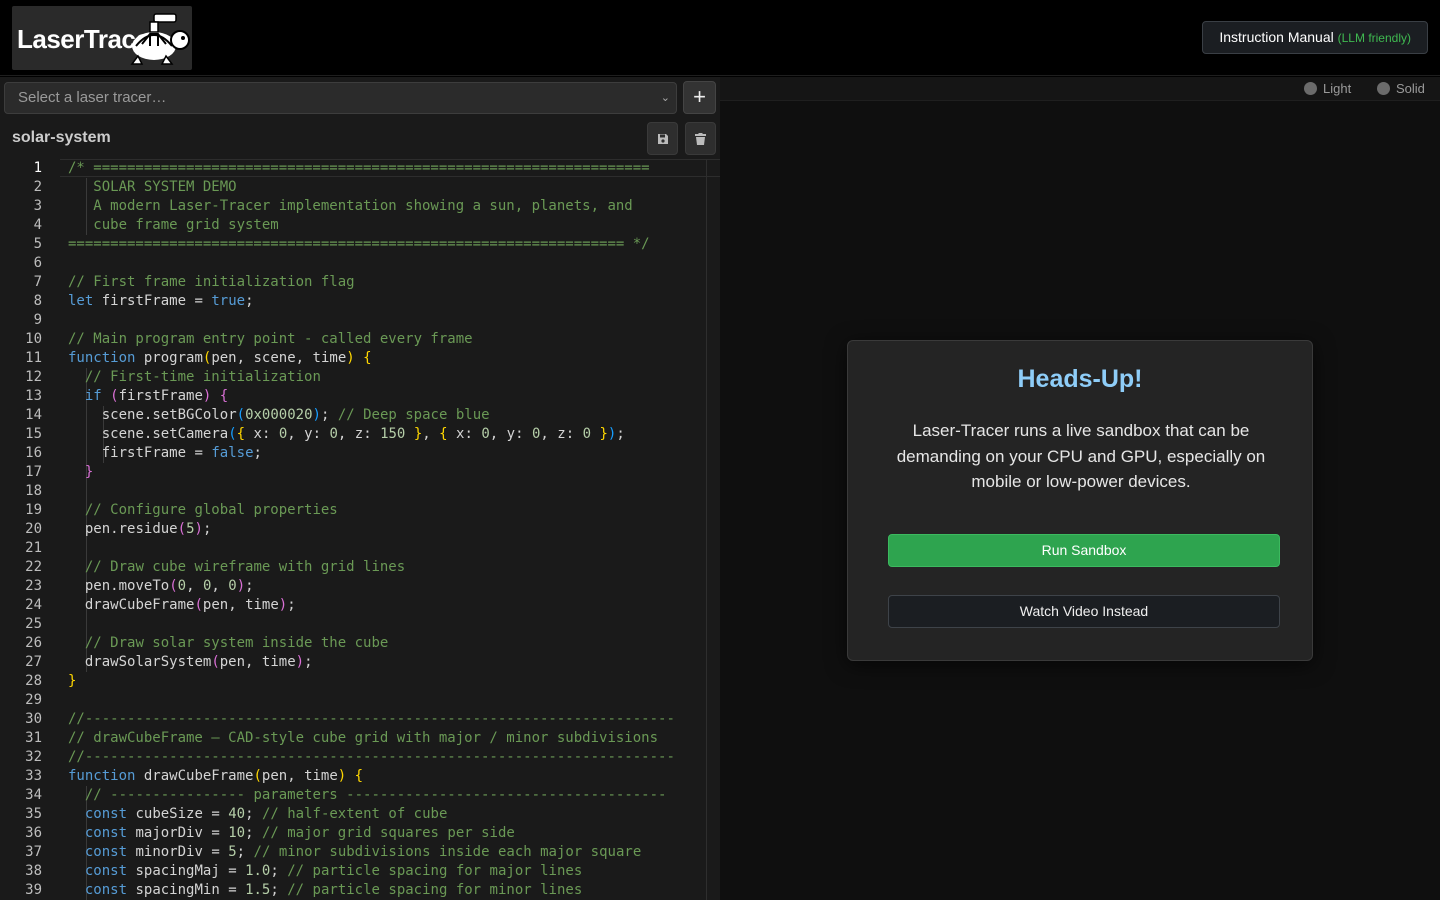 The width and height of the screenshot is (1440, 900). What do you see at coordinates (33, 795) in the screenshot?
I see `line-number: 34` at bounding box center [33, 795].